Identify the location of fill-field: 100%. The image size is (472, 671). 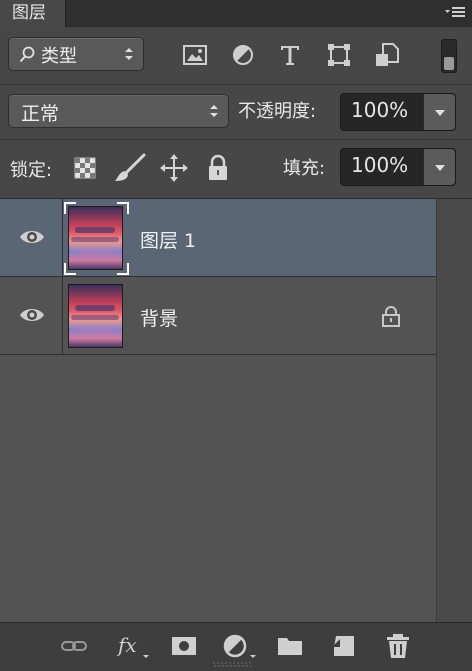
(398, 167).